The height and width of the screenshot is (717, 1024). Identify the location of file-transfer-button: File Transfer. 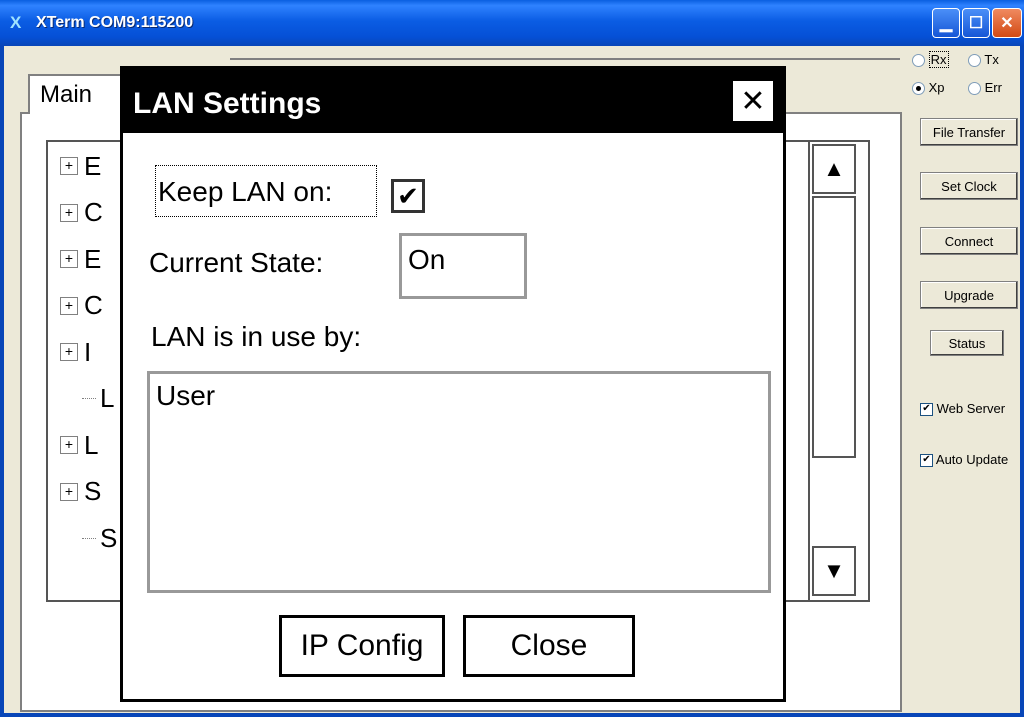
(969, 132).